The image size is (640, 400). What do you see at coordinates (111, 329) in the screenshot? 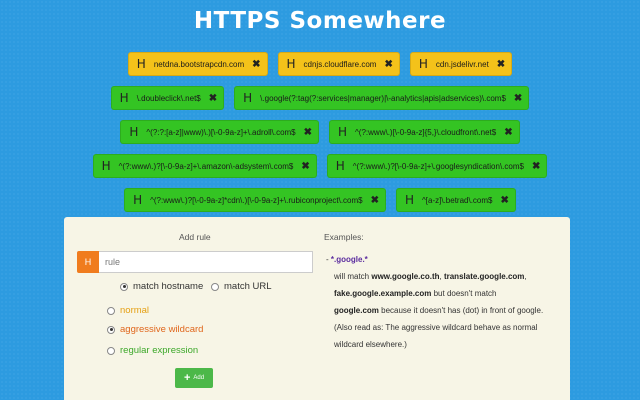
I see `aggressive-wildcard-radio` at bounding box center [111, 329].